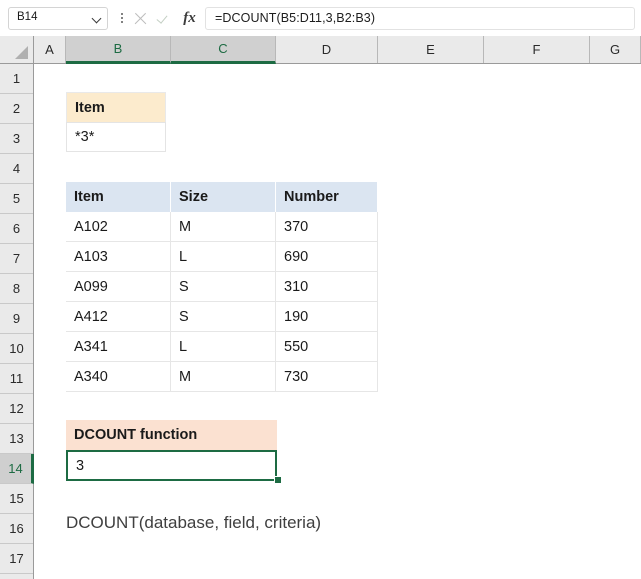 Image resolution: width=641 pixels, height=579 pixels. I want to click on column-header-b: B, so click(118, 50).